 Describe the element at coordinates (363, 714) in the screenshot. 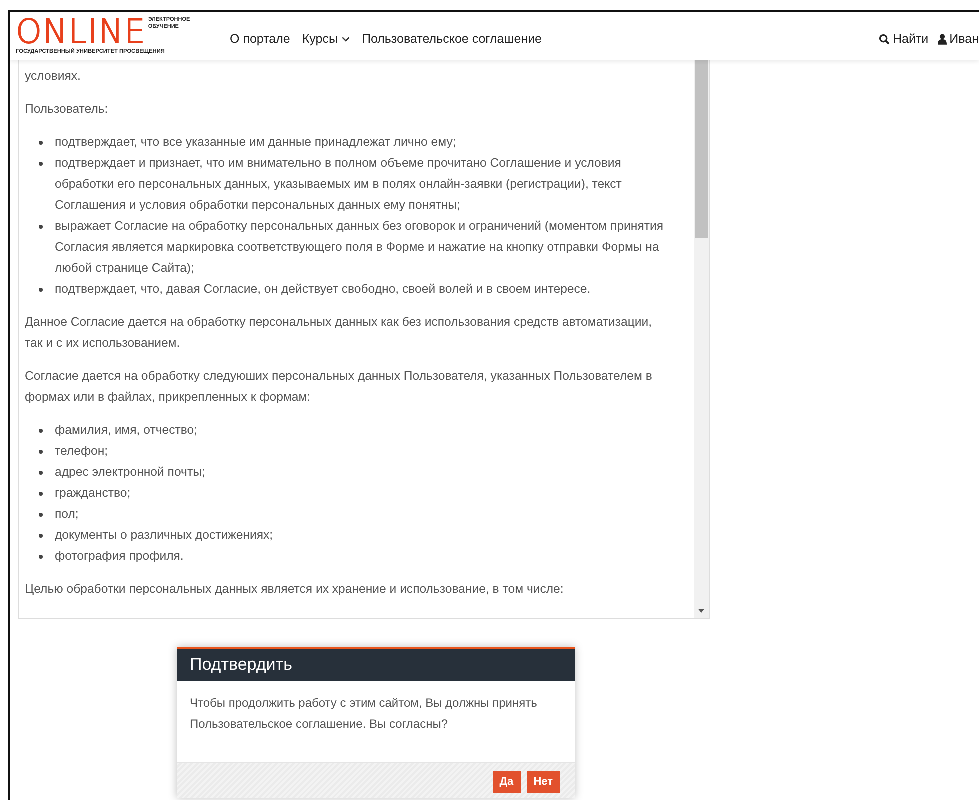

I see `dialog-message: Чтобы продолжить работу с этим сайтом, Вы должны принять Пользовательское соглашение. Вы согласны?` at that location.